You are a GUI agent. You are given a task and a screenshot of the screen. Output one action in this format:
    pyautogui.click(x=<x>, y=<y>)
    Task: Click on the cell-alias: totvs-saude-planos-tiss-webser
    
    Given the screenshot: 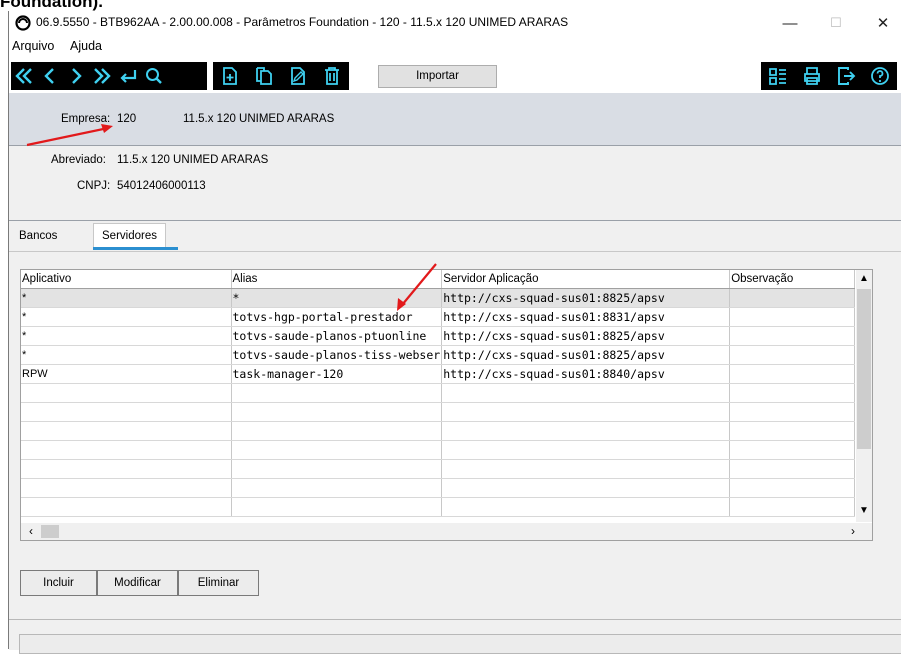 What is the action you would take?
    pyautogui.click(x=337, y=355)
    